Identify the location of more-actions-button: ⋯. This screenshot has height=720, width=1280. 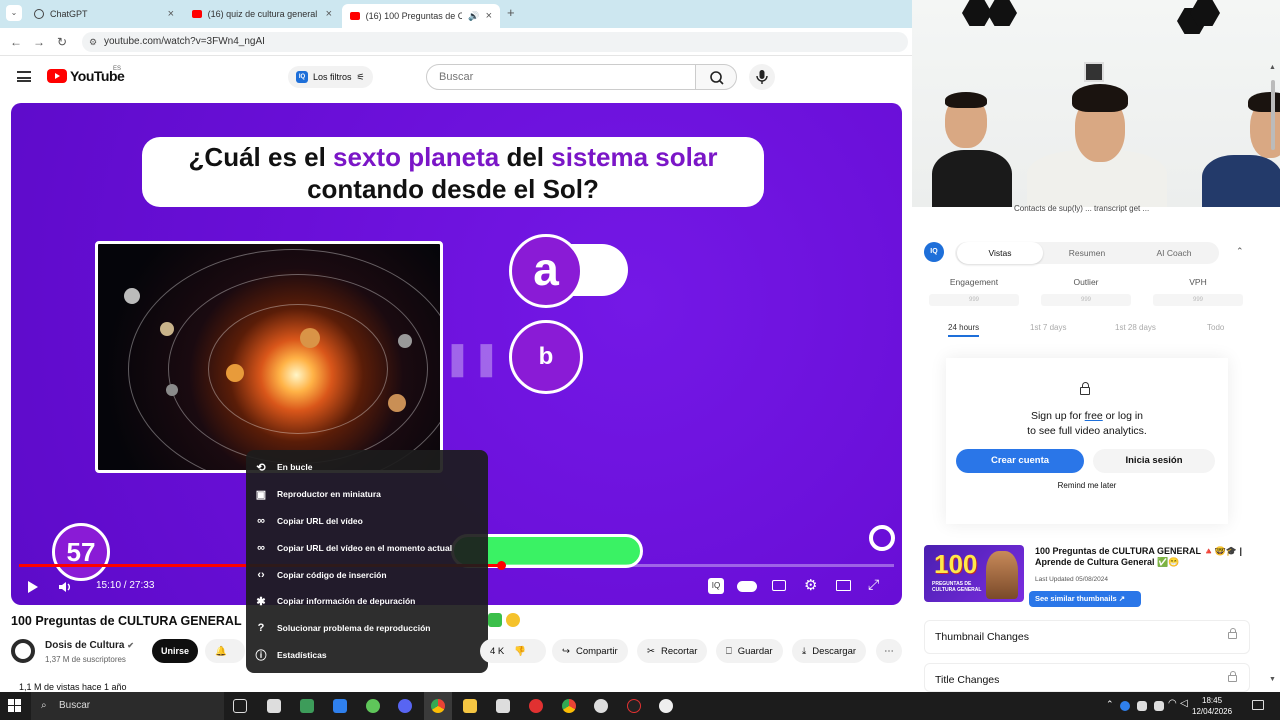
(889, 651).